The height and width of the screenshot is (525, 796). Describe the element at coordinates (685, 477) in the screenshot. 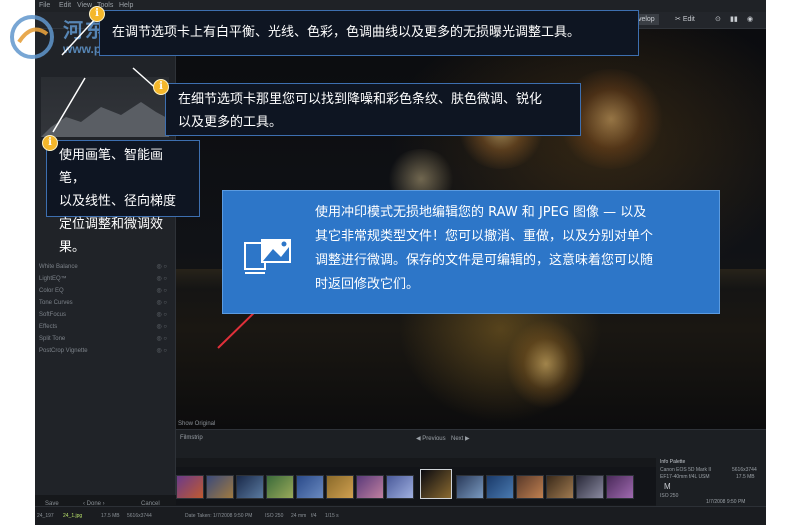

I see `info-lens: EF17-40mm f/4L USM` at that location.